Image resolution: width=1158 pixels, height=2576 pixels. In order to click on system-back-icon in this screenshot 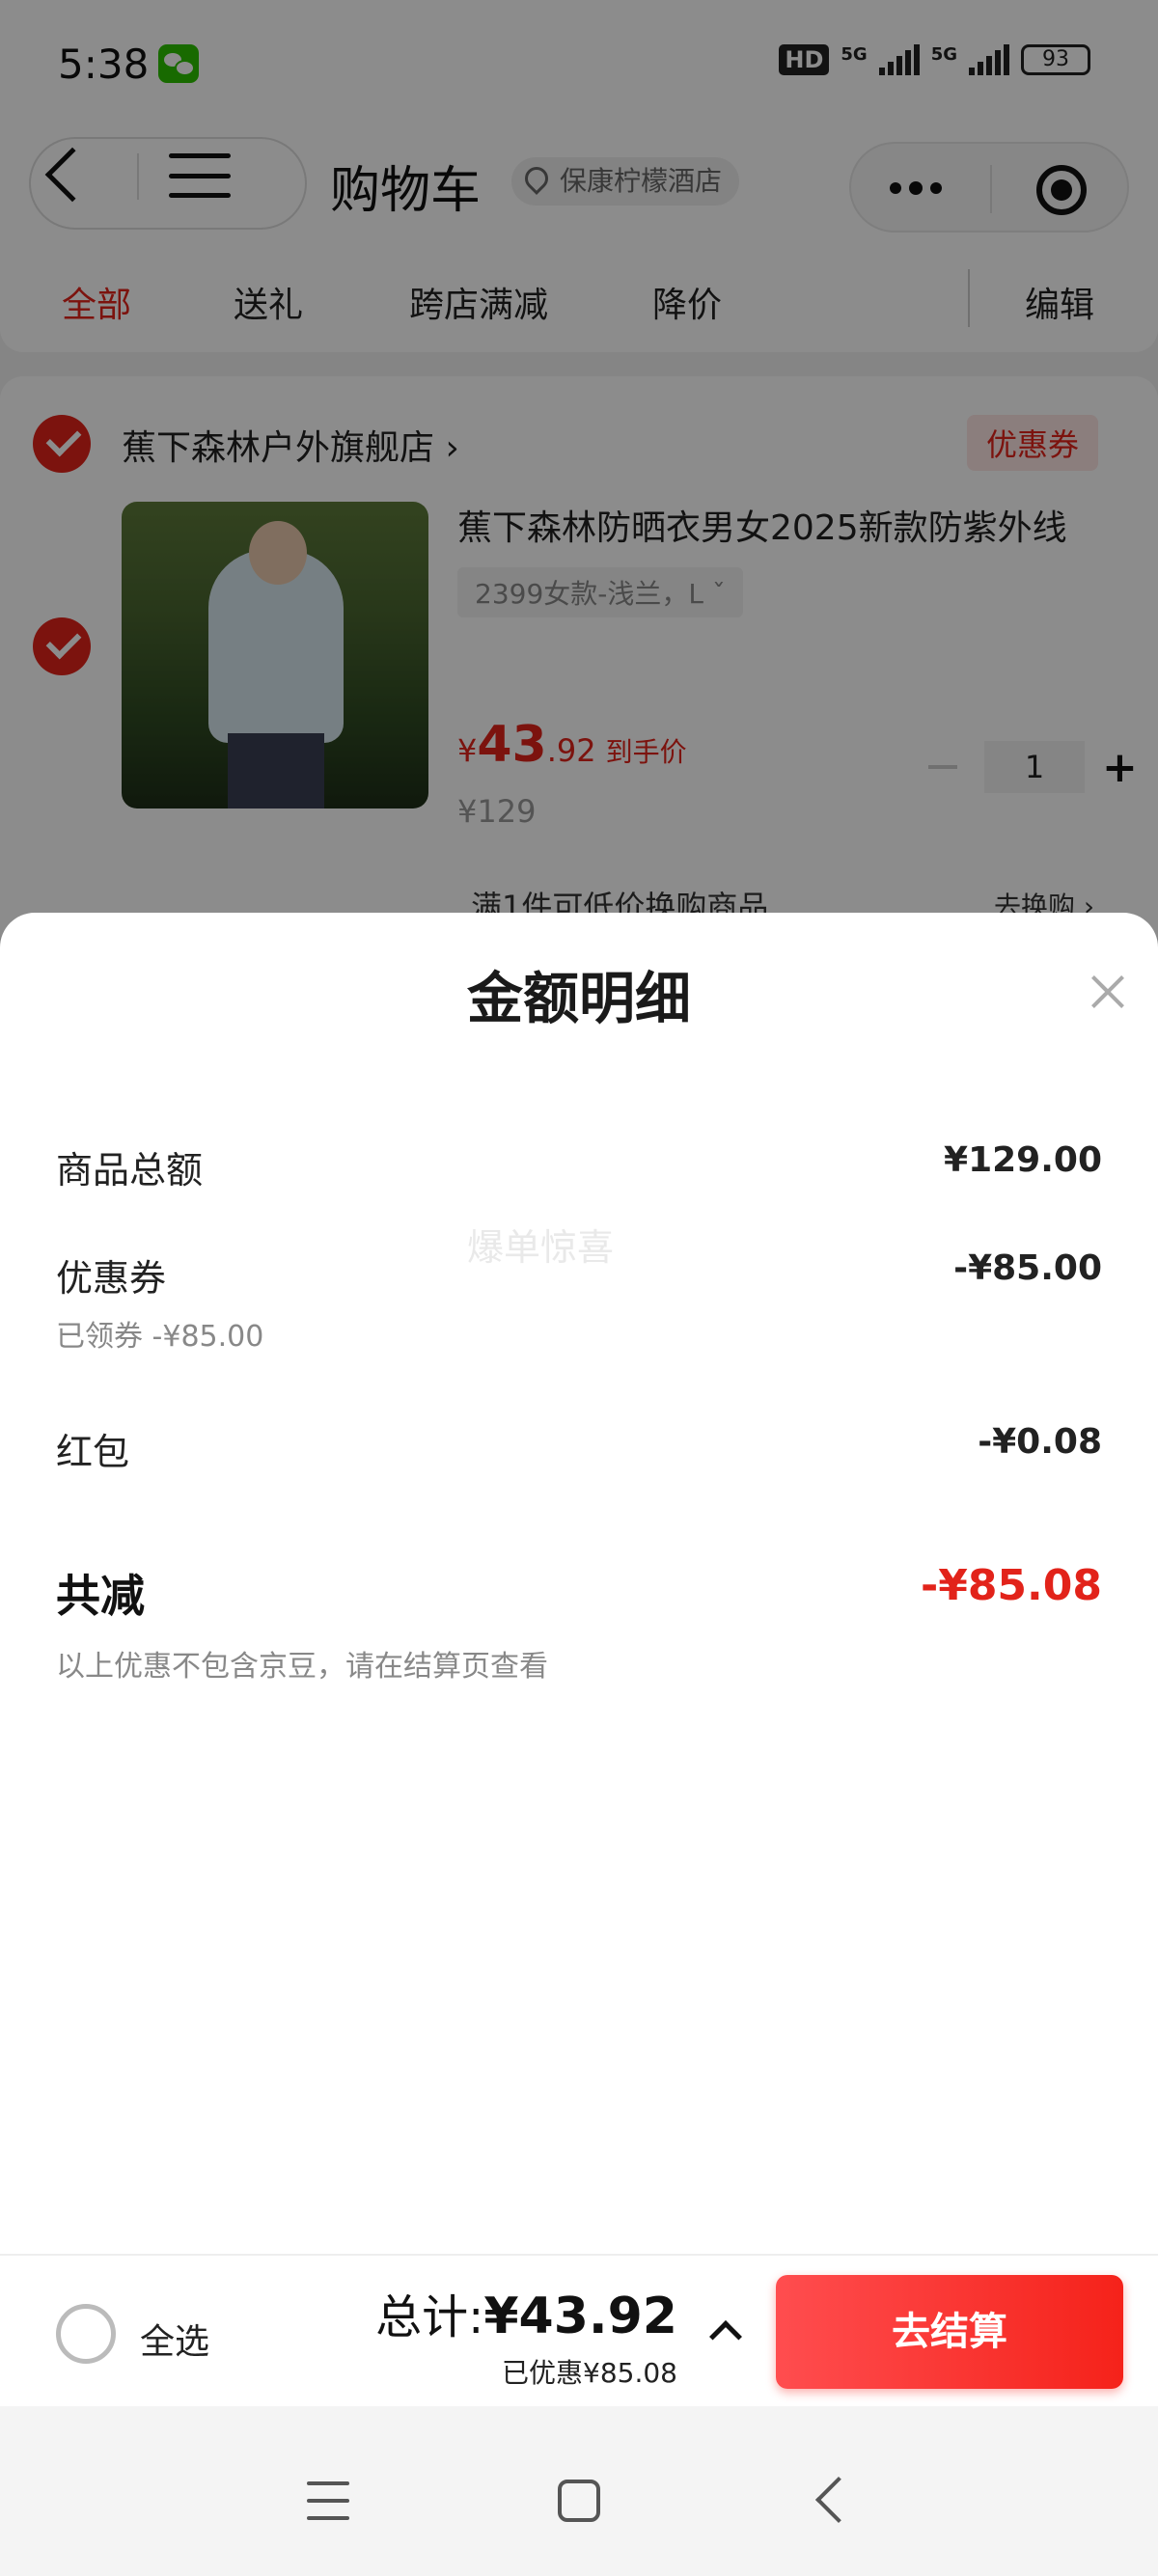, I will do `click(838, 2500)`.